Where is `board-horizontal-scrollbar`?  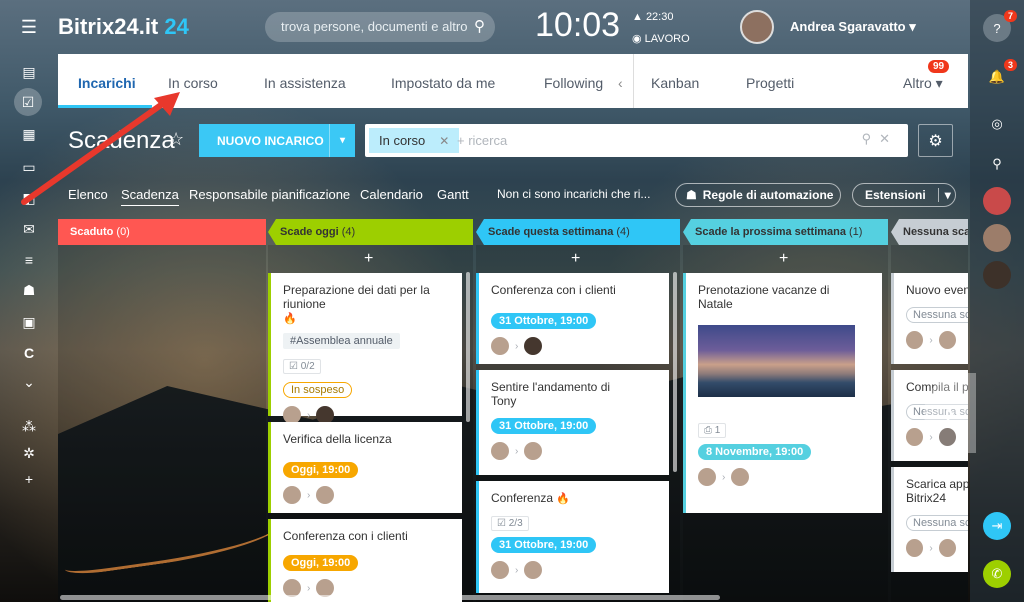
board-horizontal-scrollbar is located at coordinates (390, 597).